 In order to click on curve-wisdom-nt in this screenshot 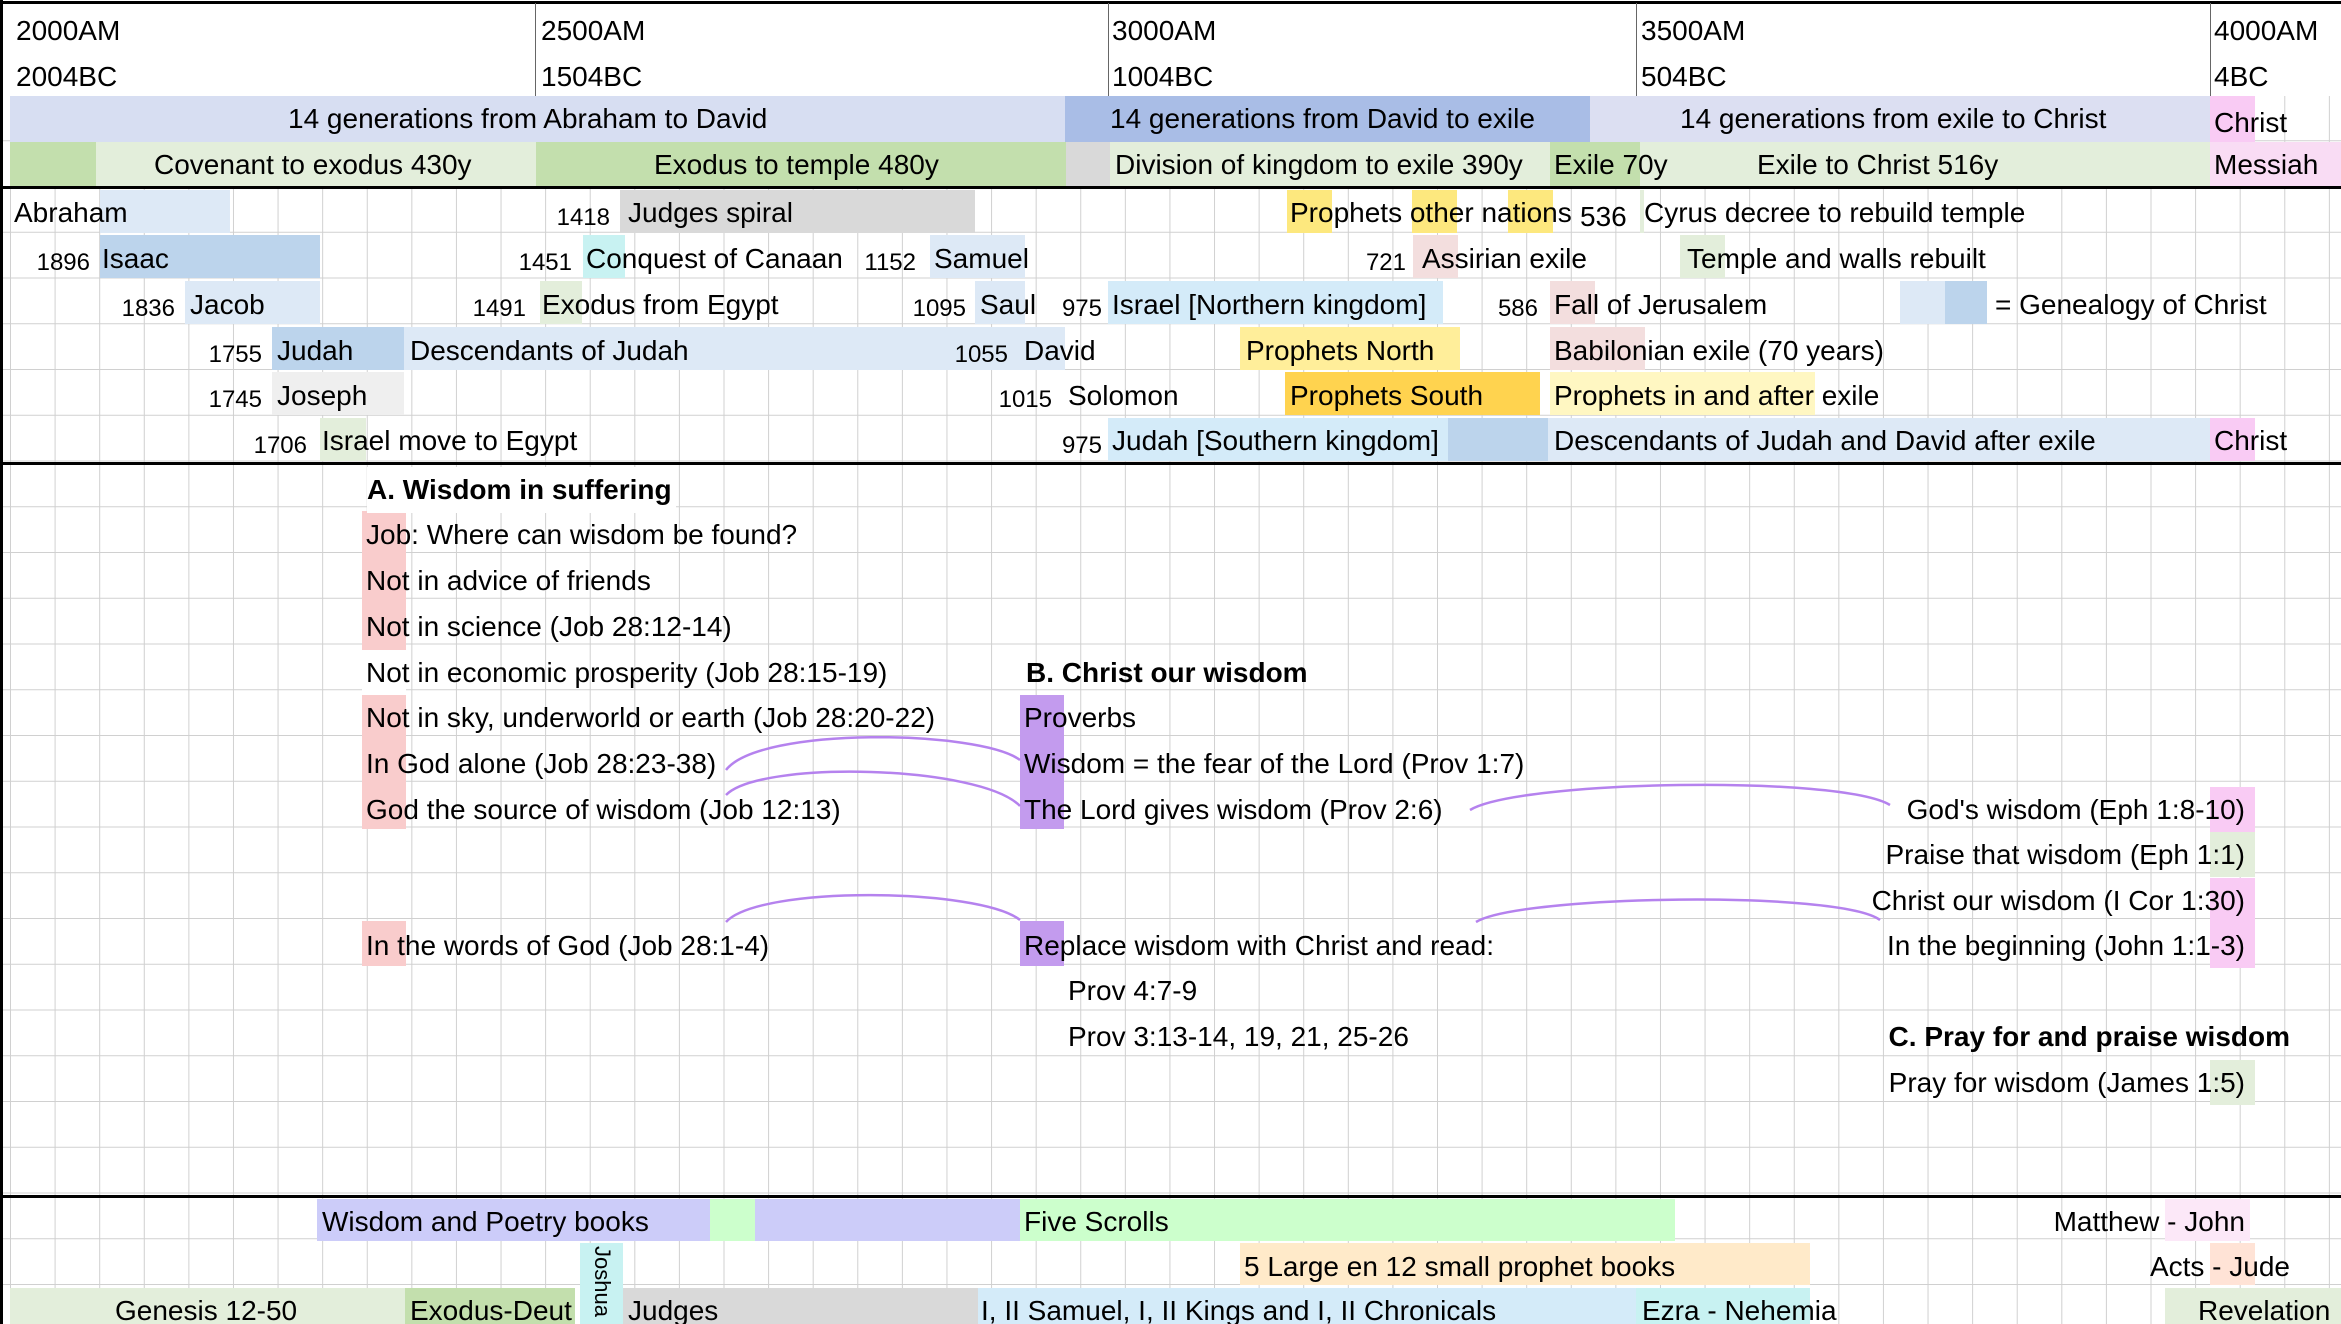, I will do `click(1680, 797)`.